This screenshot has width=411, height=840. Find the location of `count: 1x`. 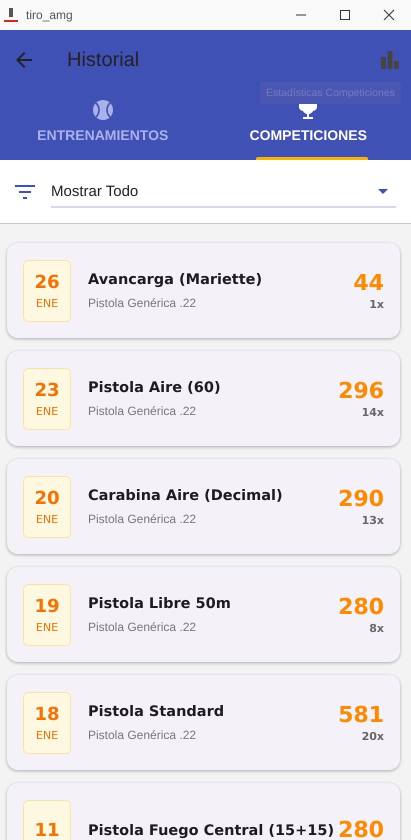

count: 1x is located at coordinates (376, 304).